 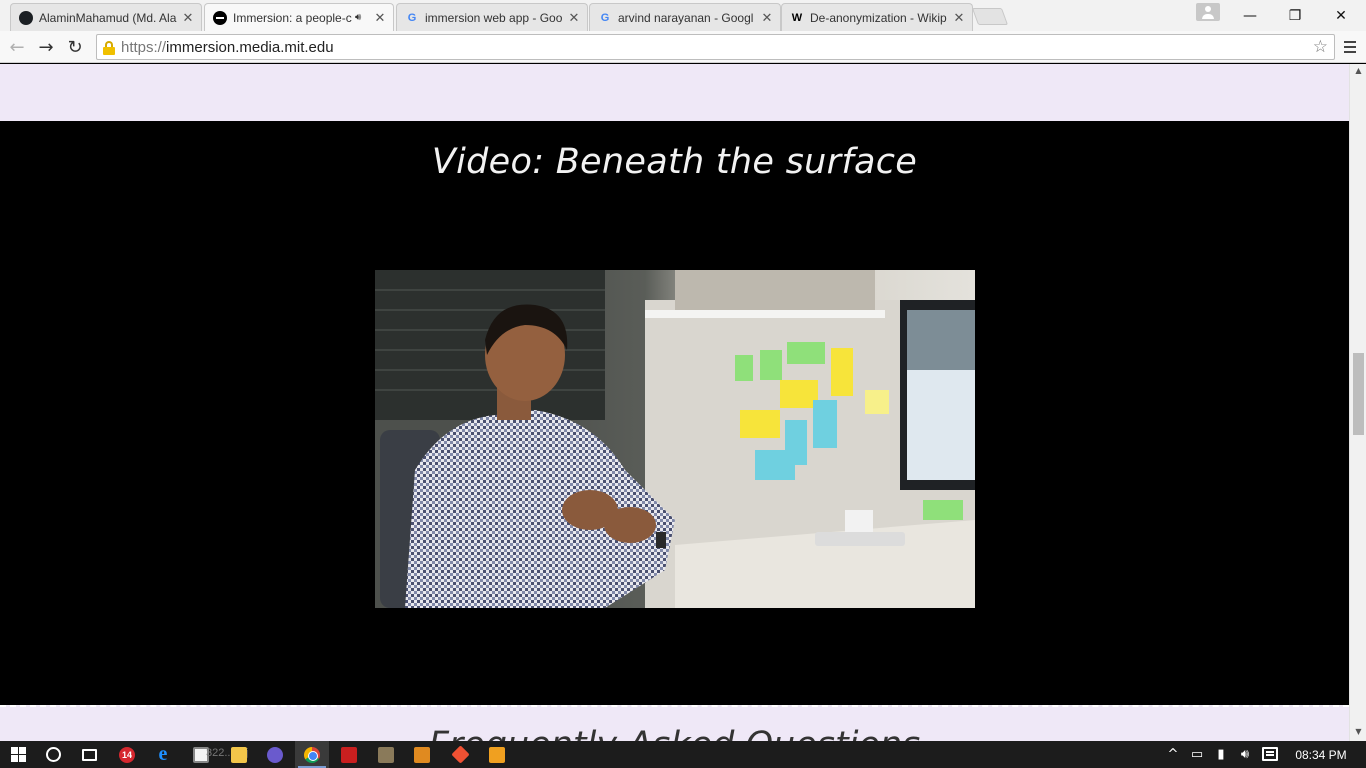 I want to click on edge-icon: e, so click(x=163, y=754).